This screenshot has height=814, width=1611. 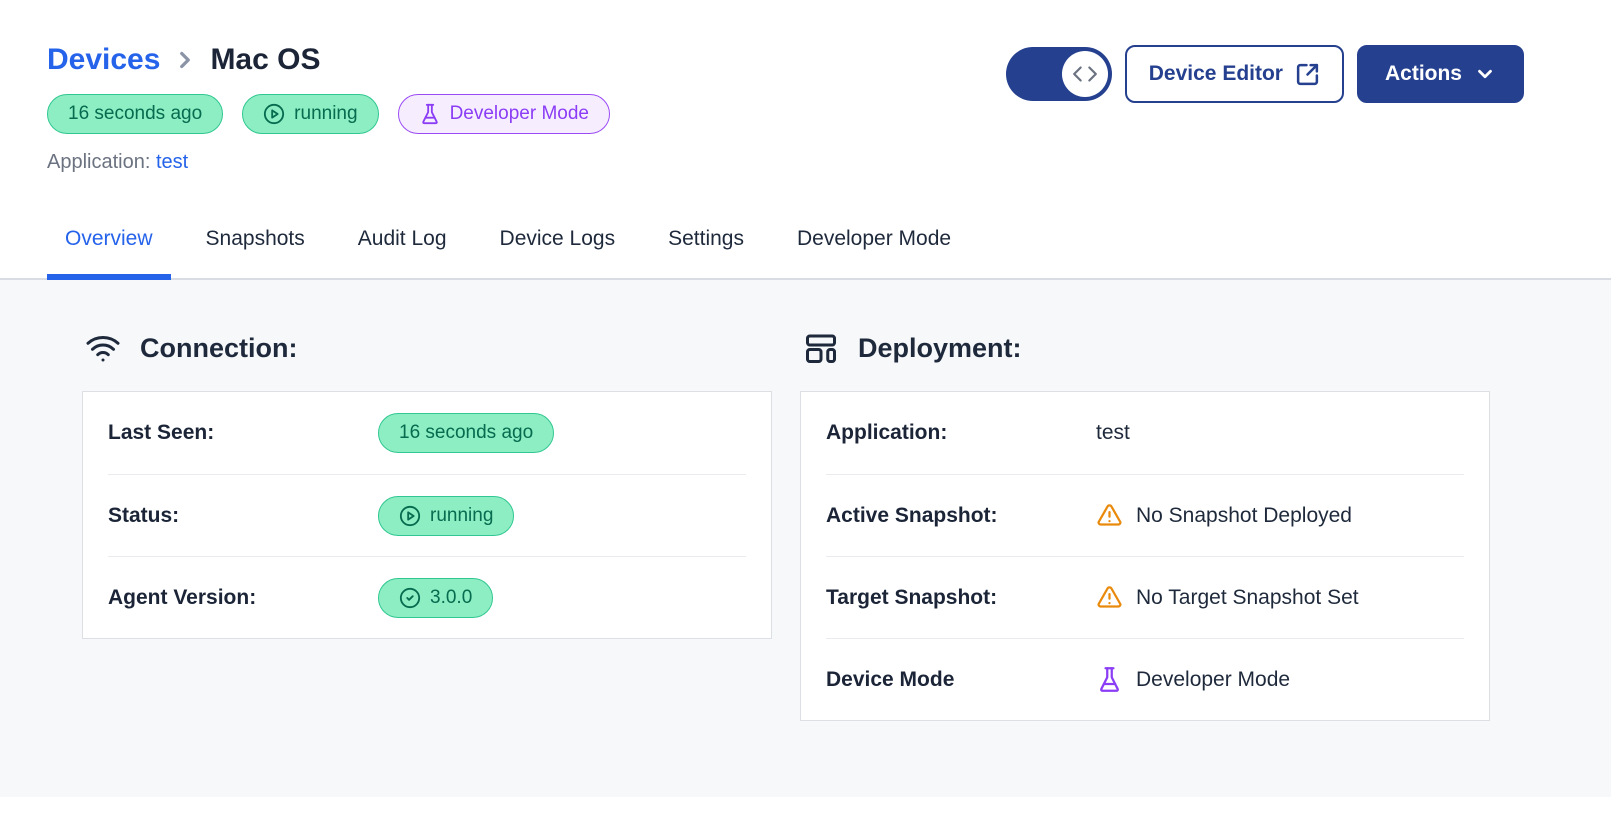 I want to click on status-value-text: running, so click(x=462, y=515).